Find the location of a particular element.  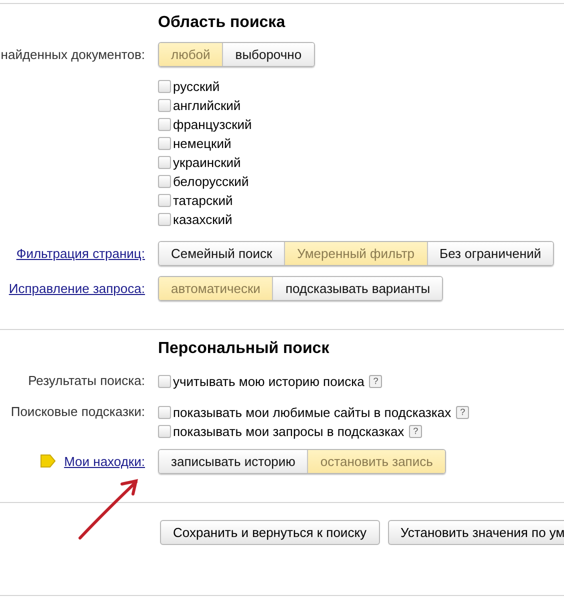

settings-link: Исправление запроса: is located at coordinates (76, 288).